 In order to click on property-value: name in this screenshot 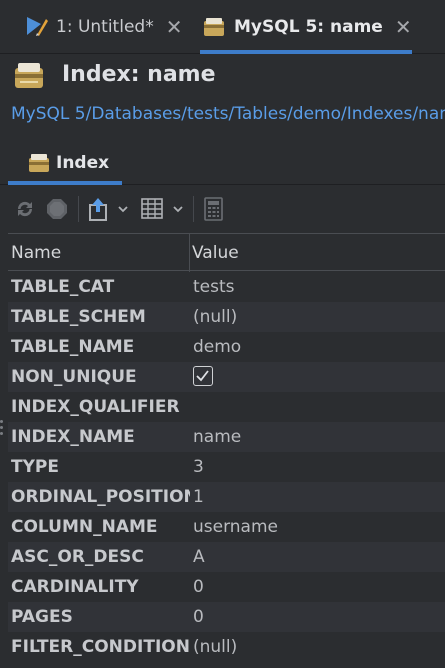, I will do `click(317, 437)`.